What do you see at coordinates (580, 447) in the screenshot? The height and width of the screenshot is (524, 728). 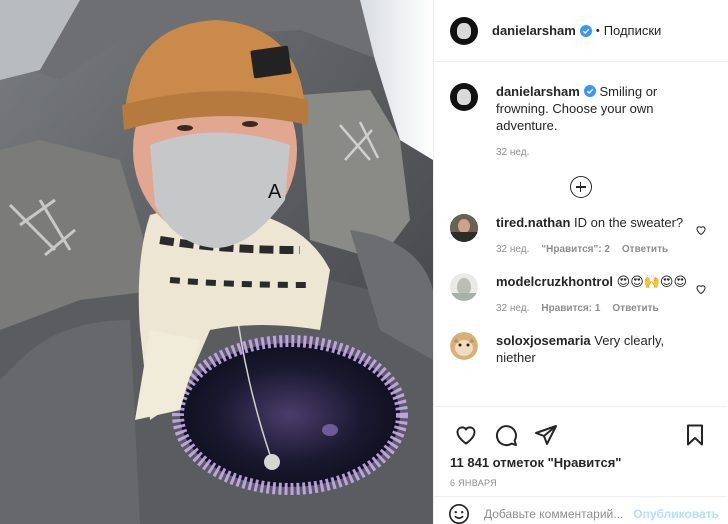 I see `action-bar: 11 841 отметок "Нравится" 6 января` at bounding box center [580, 447].